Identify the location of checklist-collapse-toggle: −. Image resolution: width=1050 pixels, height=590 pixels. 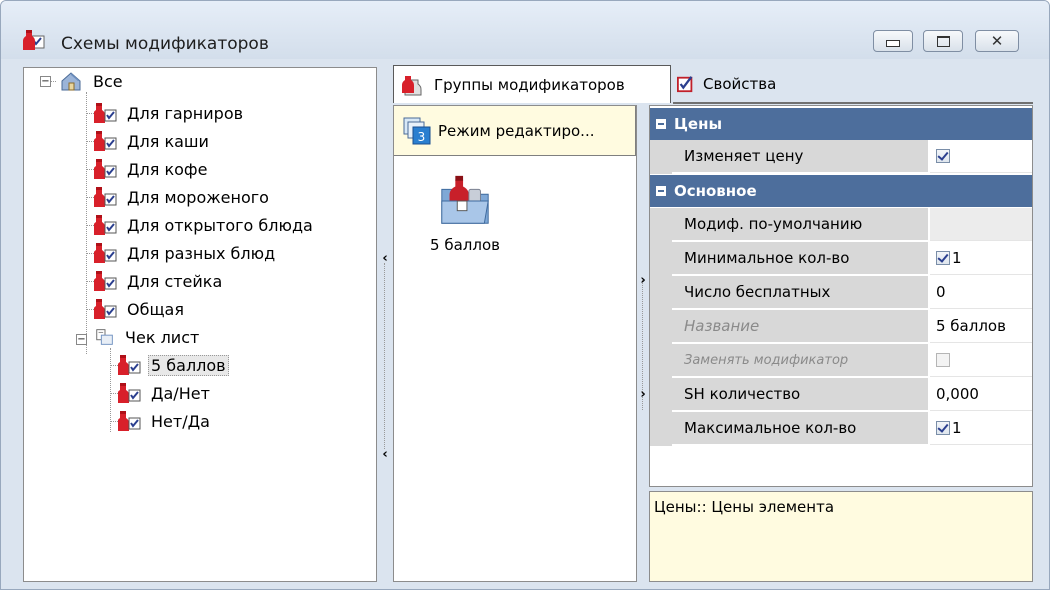
(81, 339).